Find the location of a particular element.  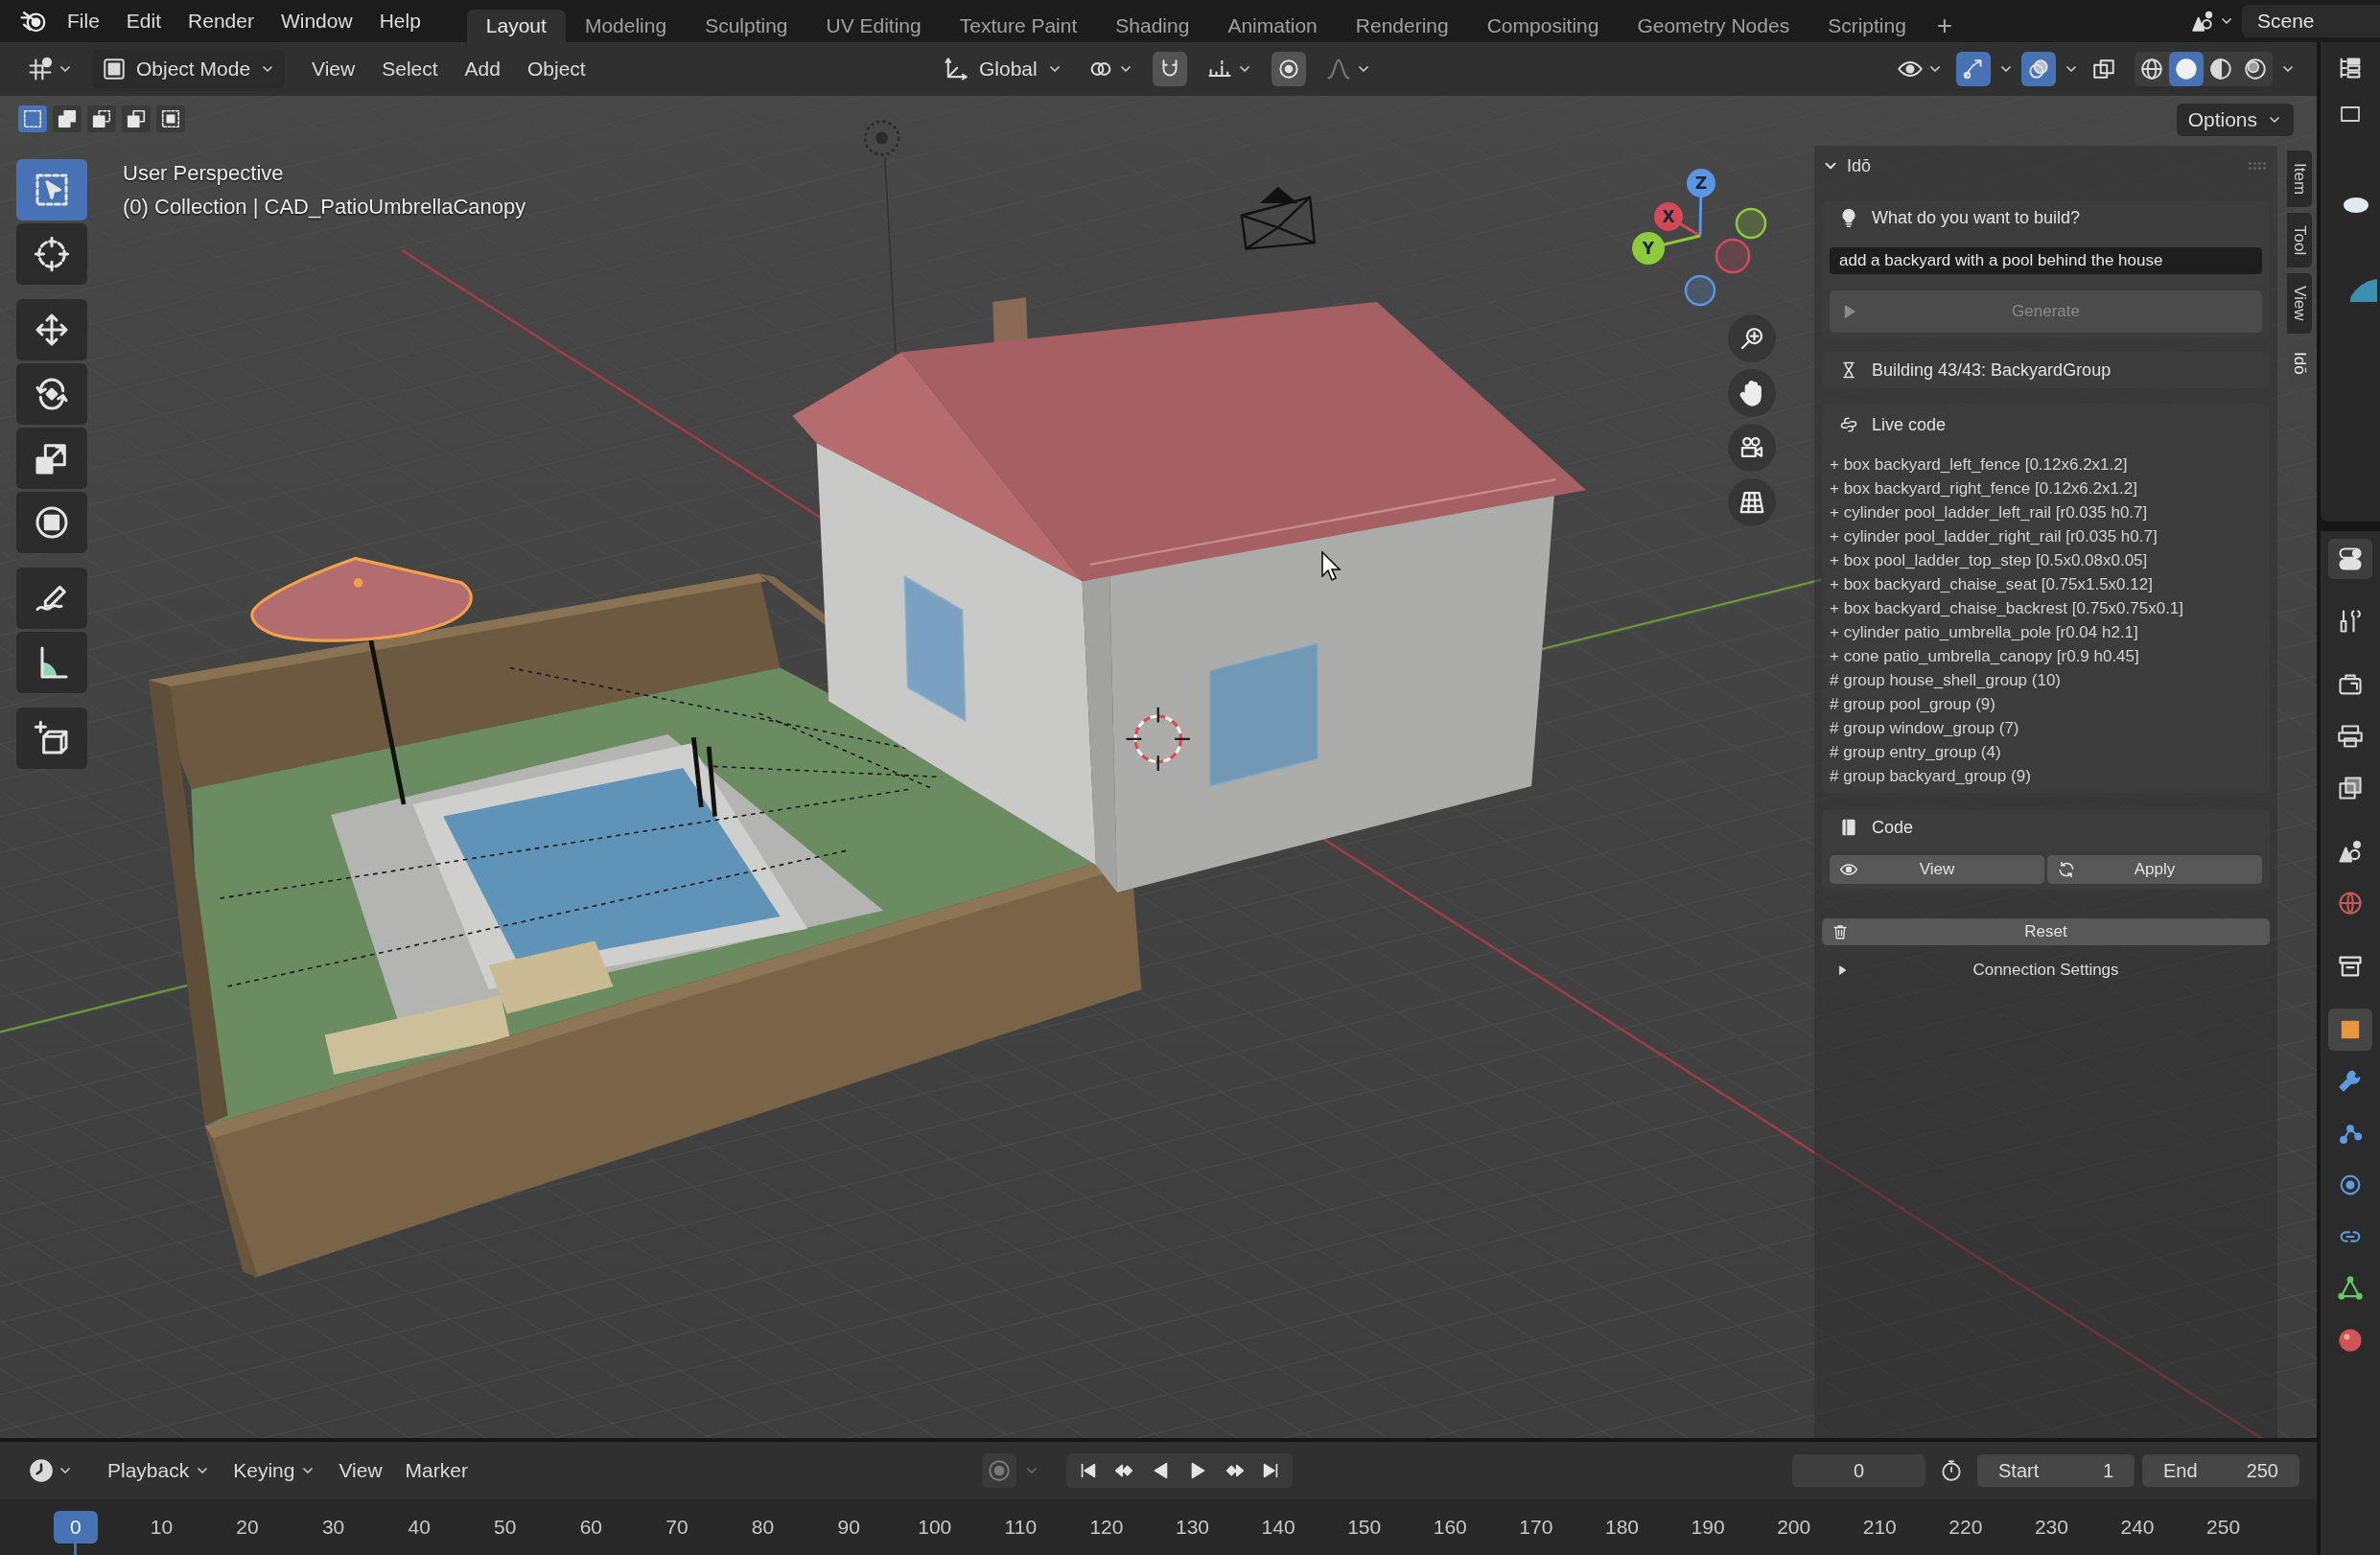

workspace-tab: Scripting is located at coordinates (1866, 26).